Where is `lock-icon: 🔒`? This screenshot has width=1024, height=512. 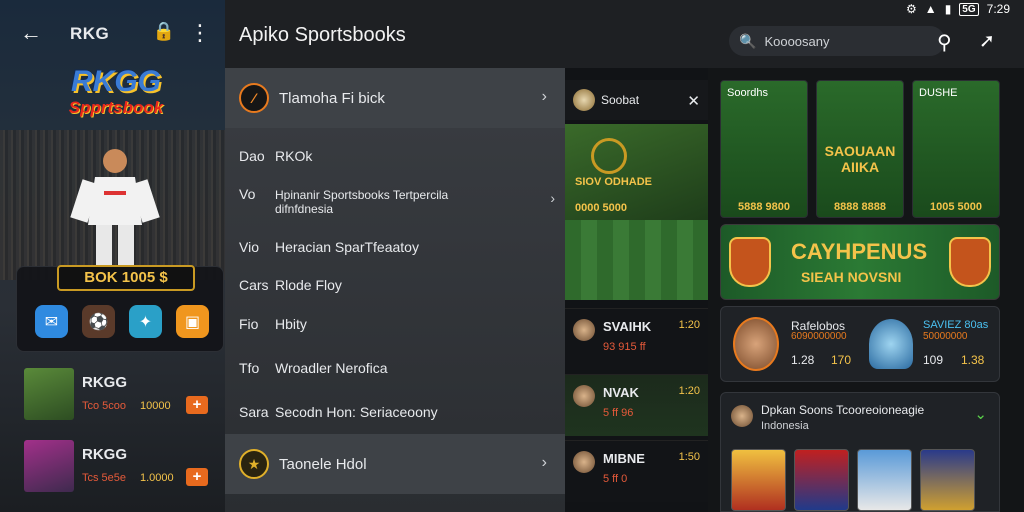
lock-icon: 🔒 is located at coordinates (164, 31).